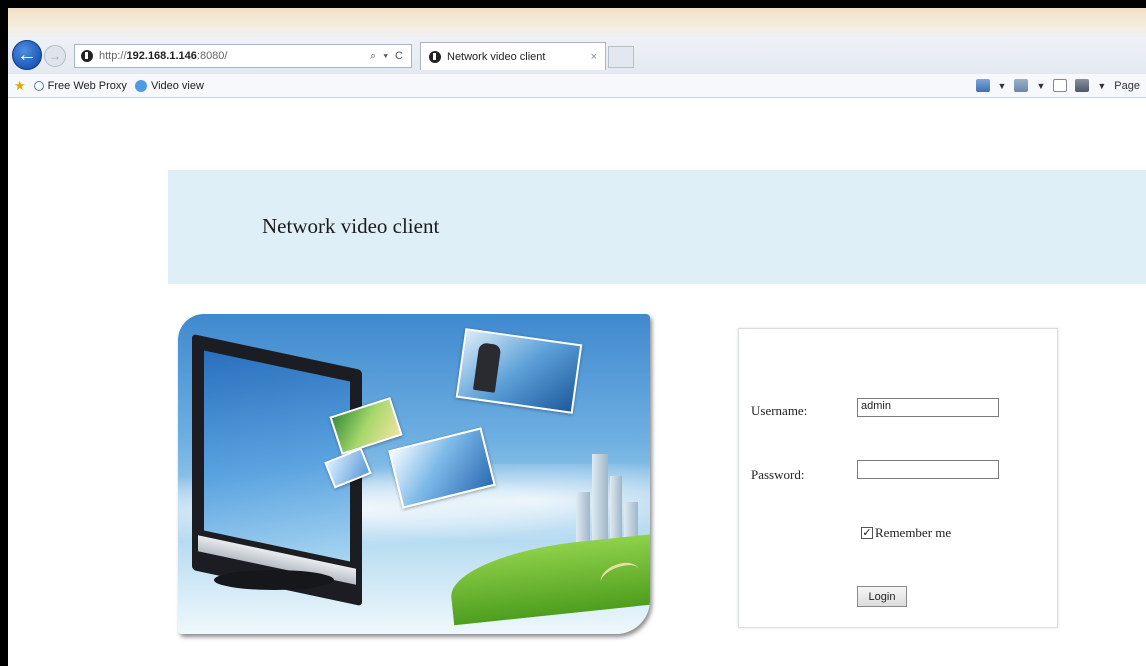 The width and height of the screenshot is (1146, 666). I want to click on favorite-free-web-proxy: Free Web Proxy, so click(80, 85).